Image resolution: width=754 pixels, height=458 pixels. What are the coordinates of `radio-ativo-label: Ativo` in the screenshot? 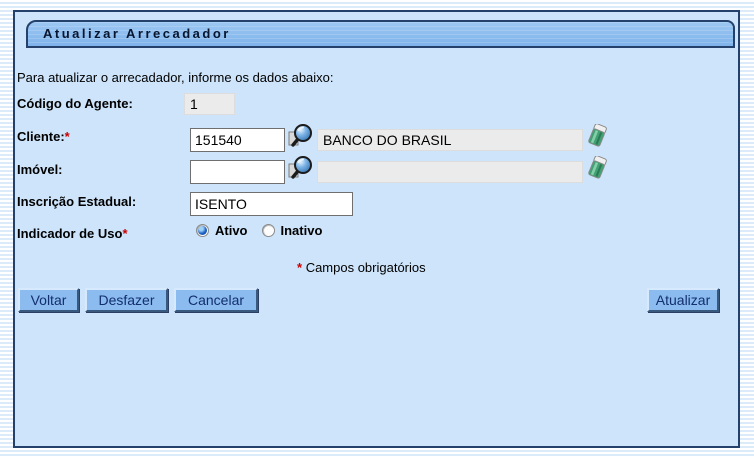 It's located at (231, 230).